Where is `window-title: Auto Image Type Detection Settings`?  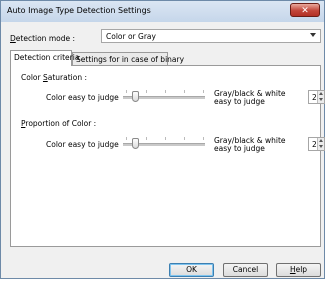 window-title: Auto Image Type Detection Settings is located at coordinates (79, 10).